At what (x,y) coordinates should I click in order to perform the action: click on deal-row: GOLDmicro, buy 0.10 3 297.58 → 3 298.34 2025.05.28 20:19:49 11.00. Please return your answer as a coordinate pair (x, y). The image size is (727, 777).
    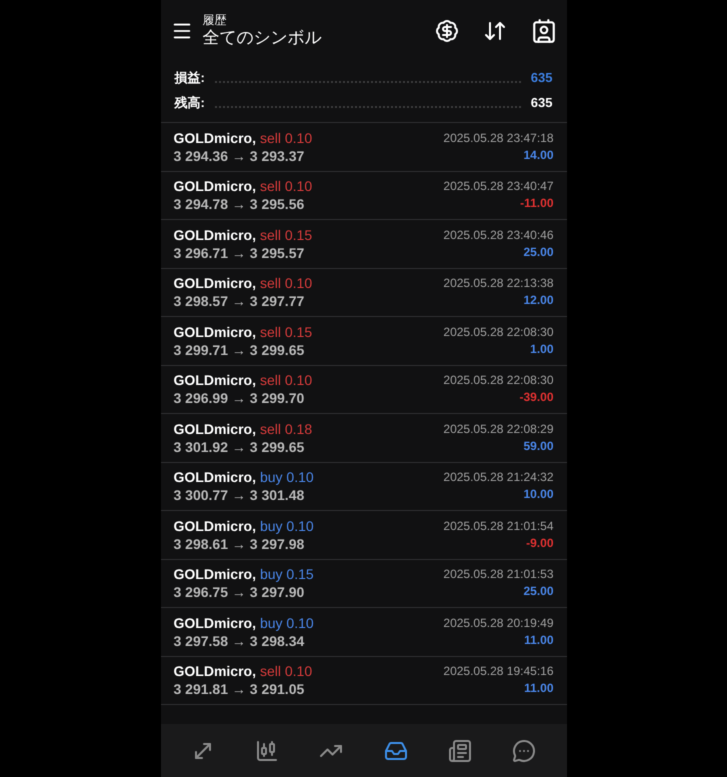
    Looking at the image, I should click on (363, 632).